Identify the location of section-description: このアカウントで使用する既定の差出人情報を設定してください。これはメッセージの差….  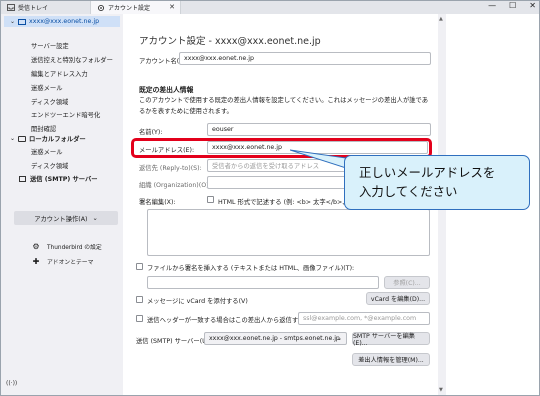
(284, 106).